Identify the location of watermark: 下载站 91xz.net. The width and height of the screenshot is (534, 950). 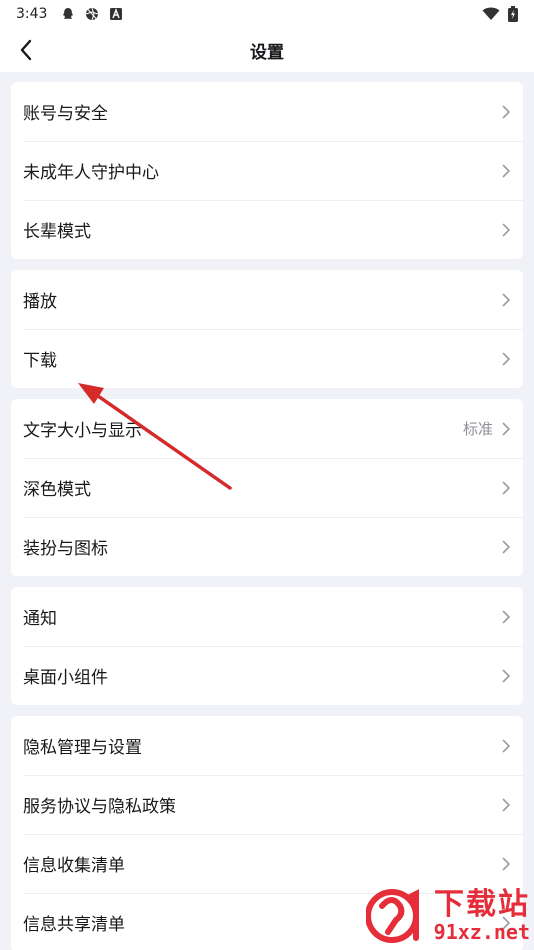
(447, 916).